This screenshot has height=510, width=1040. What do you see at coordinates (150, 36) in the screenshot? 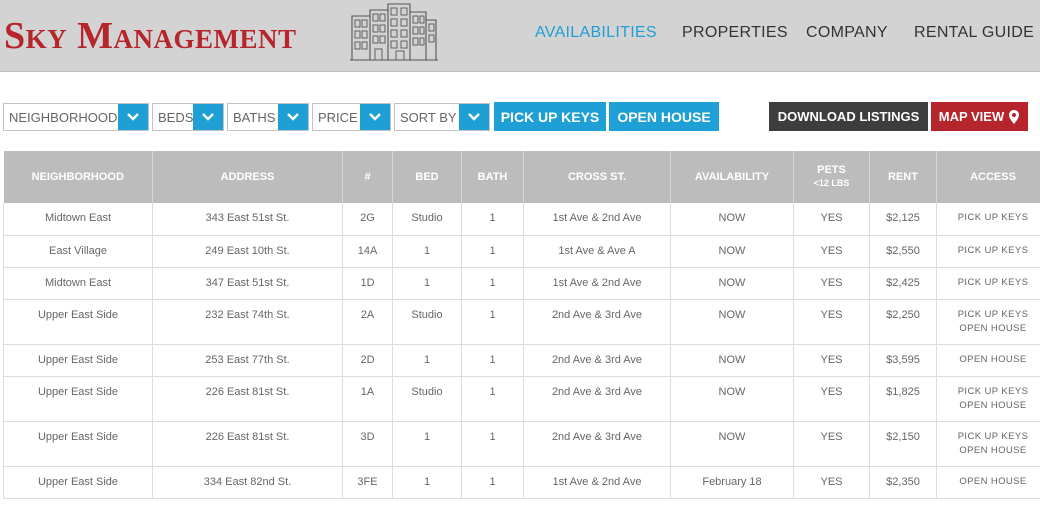
I see `brand-logo: Sky Management` at bounding box center [150, 36].